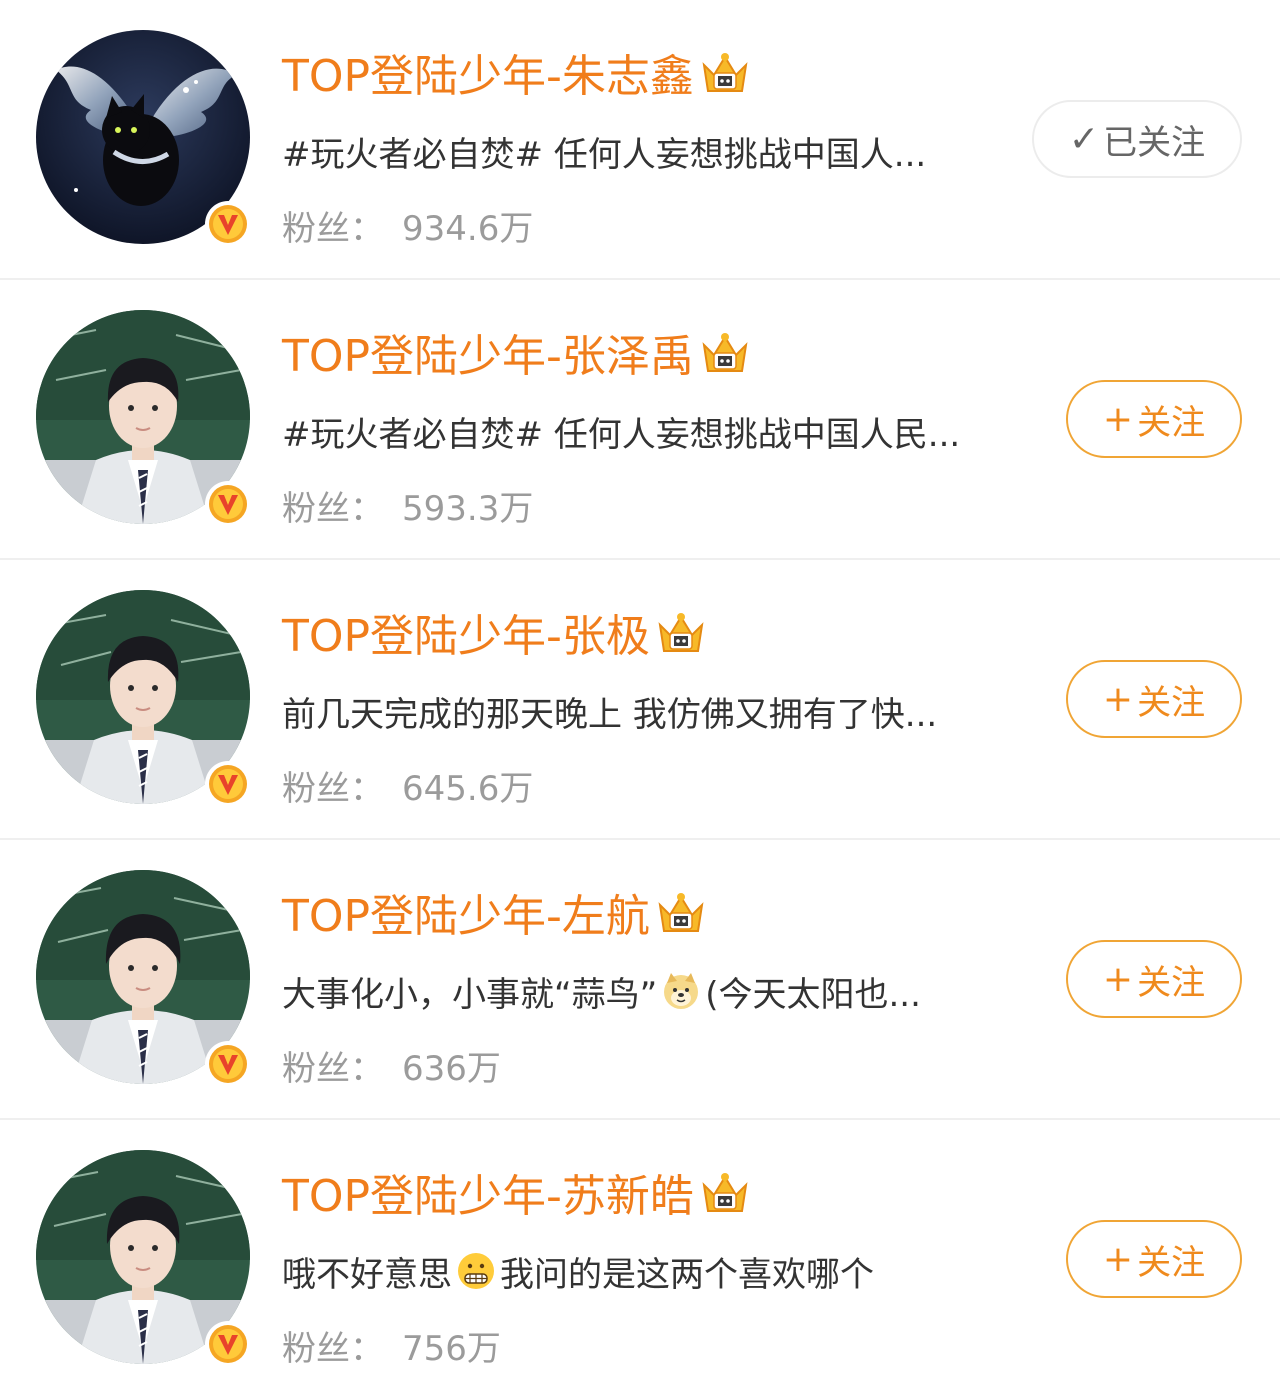 The width and height of the screenshot is (1280, 1400). I want to click on button-label: 已关注, so click(1154, 142).